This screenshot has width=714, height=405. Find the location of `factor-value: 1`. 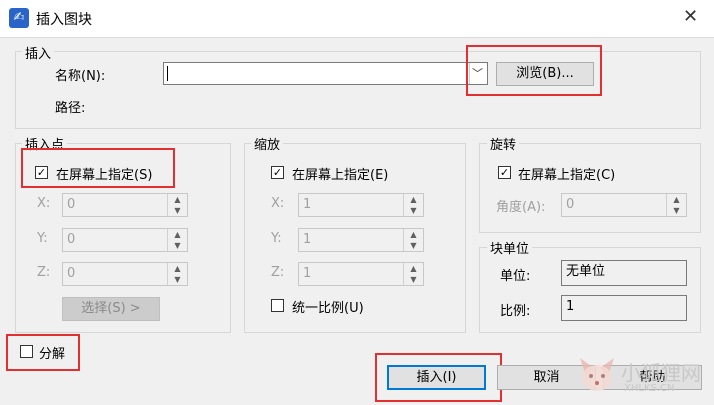

factor-value: 1 is located at coordinates (570, 306).